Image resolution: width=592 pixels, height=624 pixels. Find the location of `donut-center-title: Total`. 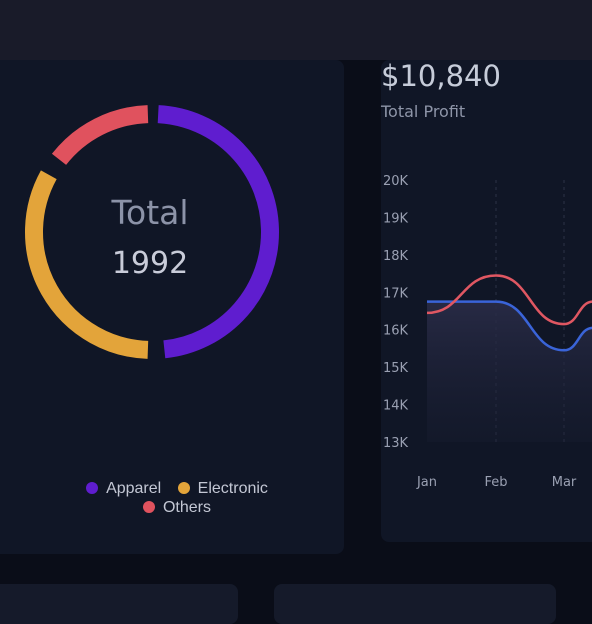

donut-center-title: Total is located at coordinates (150, 212).